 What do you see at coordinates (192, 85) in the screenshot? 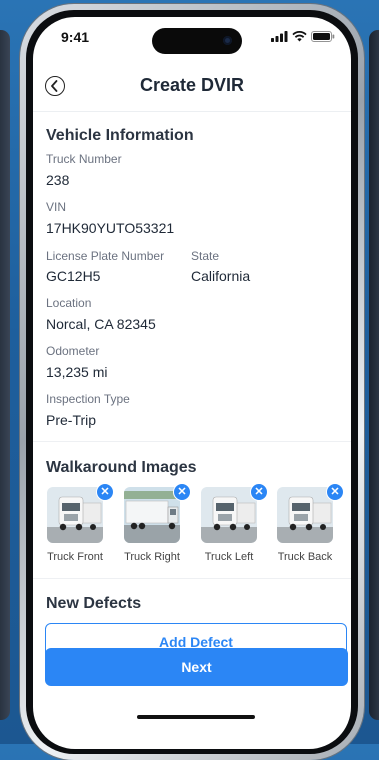
I see `page-title: Create DVIR` at bounding box center [192, 85].